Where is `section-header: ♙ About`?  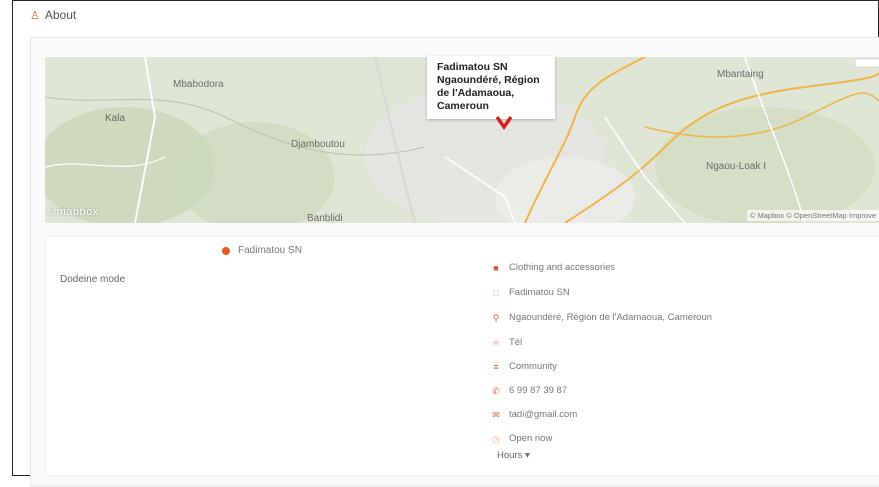 section-header: ♙ About is located at coordinates (53, 15).